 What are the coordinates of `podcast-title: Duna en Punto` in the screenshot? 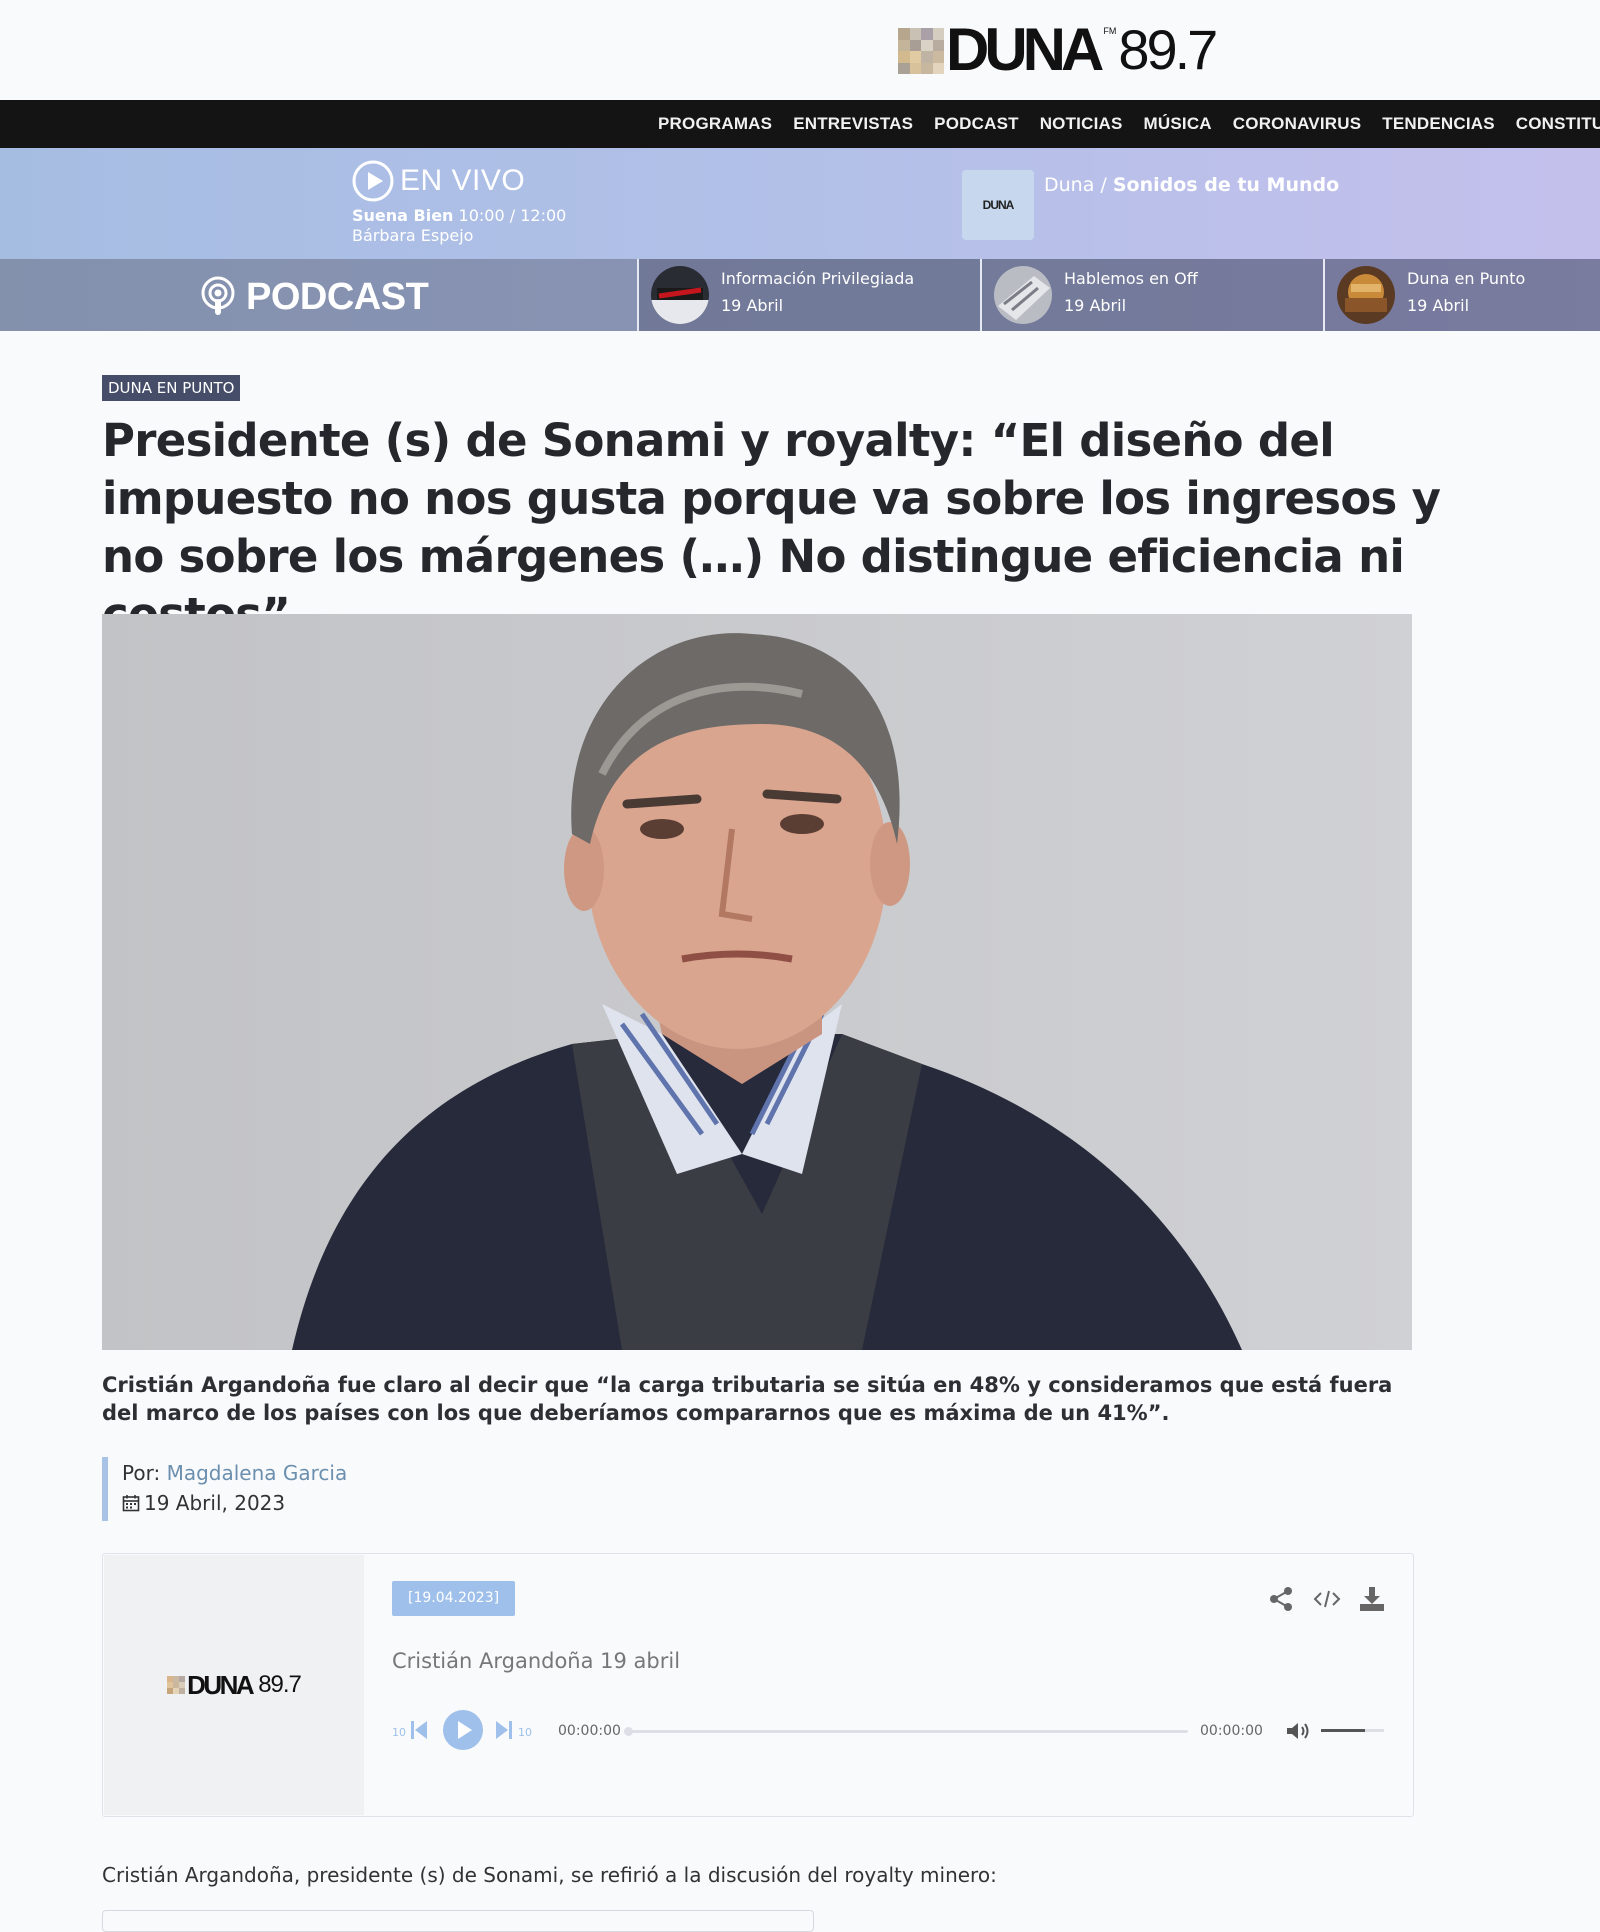 It's located at (1466, 278).